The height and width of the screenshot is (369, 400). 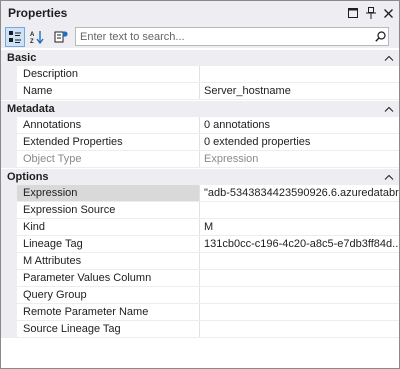 What do you see at coordinates (100, 244) in the screenshot?
I see `property-name: Lineage Tag` at bounding box center [100, 244].